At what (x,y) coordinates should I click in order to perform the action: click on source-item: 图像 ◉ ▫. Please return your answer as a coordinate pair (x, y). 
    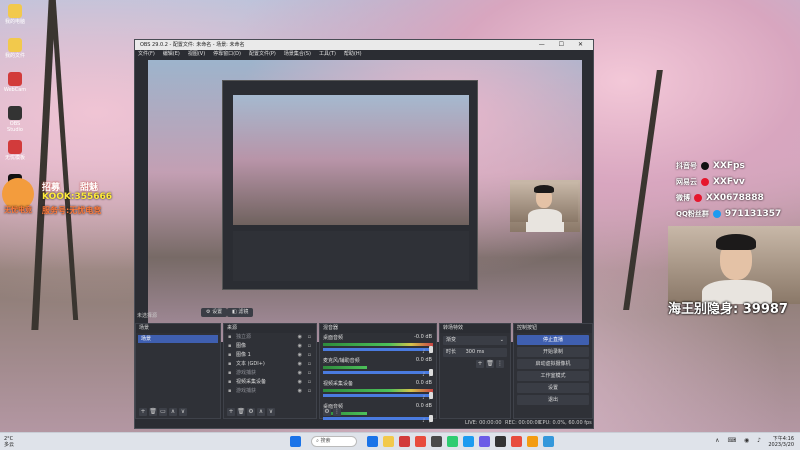
    Looking at the image, I should click on (270, 346).